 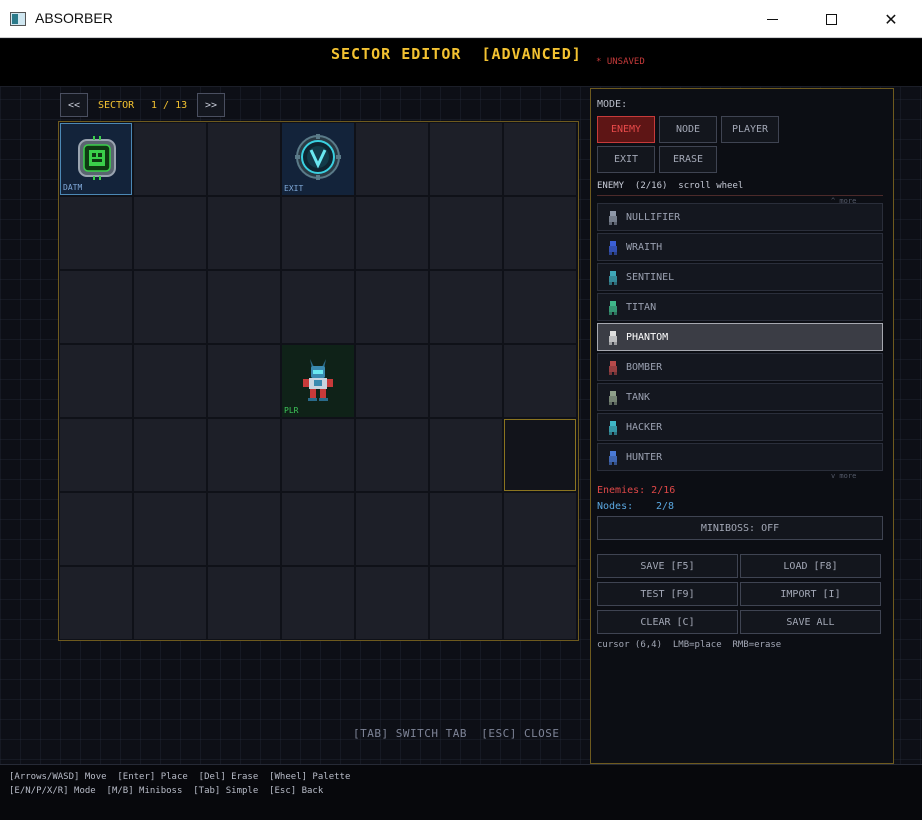 What do you see at coordinates (294, 188) in the screenshot?
I see `cell-tag: EXIT` at bounding box center [294, 188].